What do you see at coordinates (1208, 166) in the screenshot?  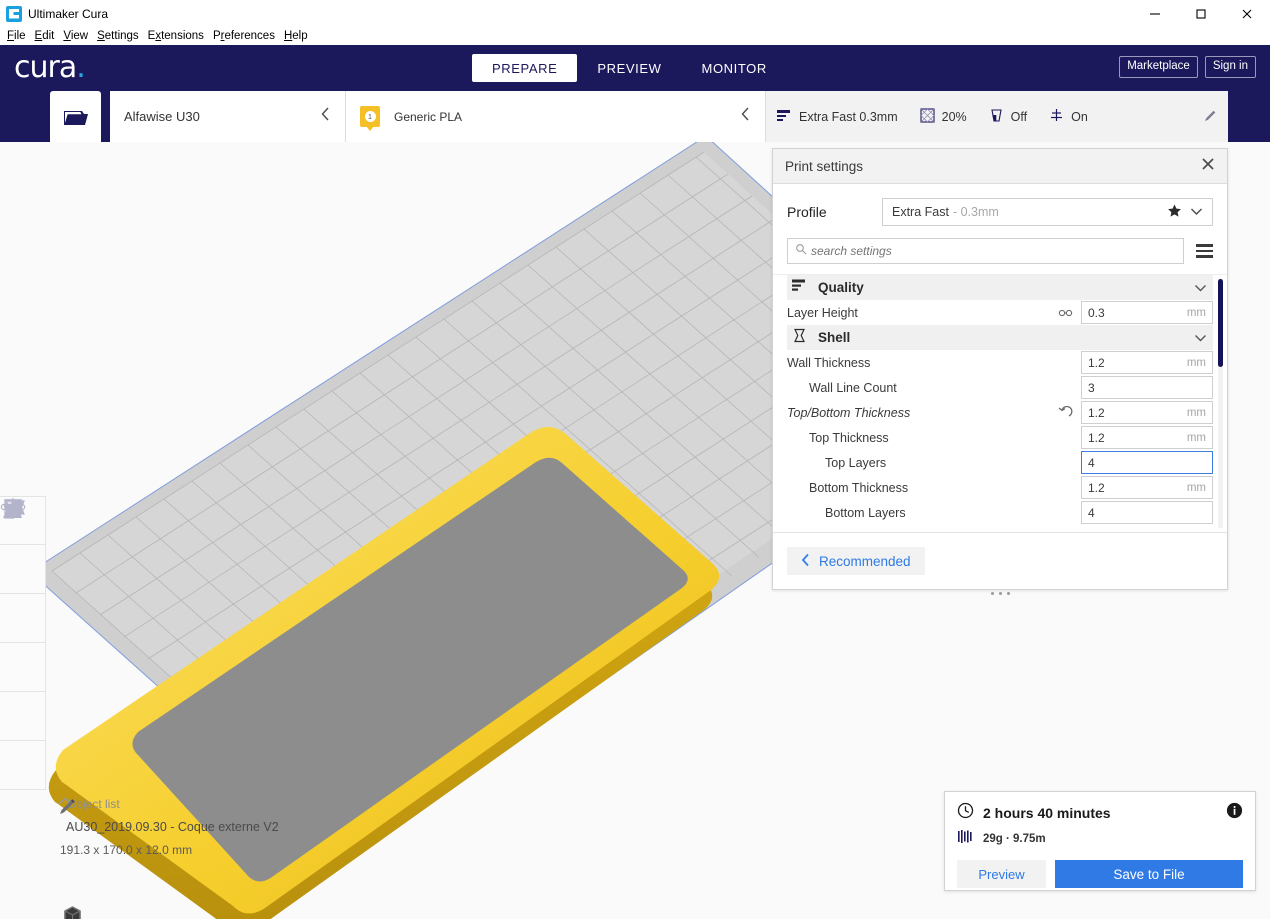 I see `close-icon` at bounding box center [1208, 166].